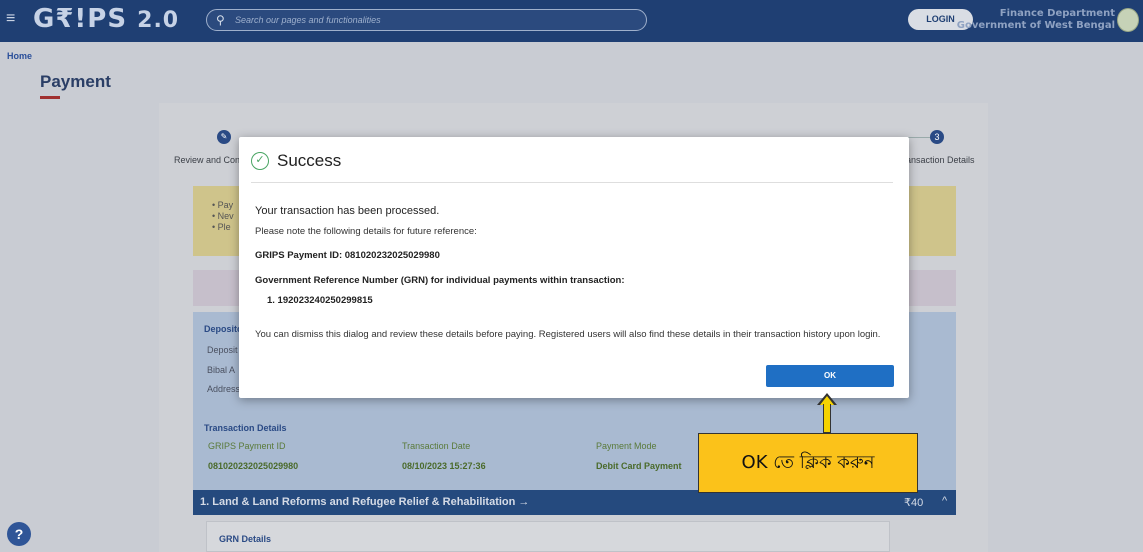 Image resolution: width=1143 pixels, height=552 pixels. I want to click on stepper-line, so click(919, 137).